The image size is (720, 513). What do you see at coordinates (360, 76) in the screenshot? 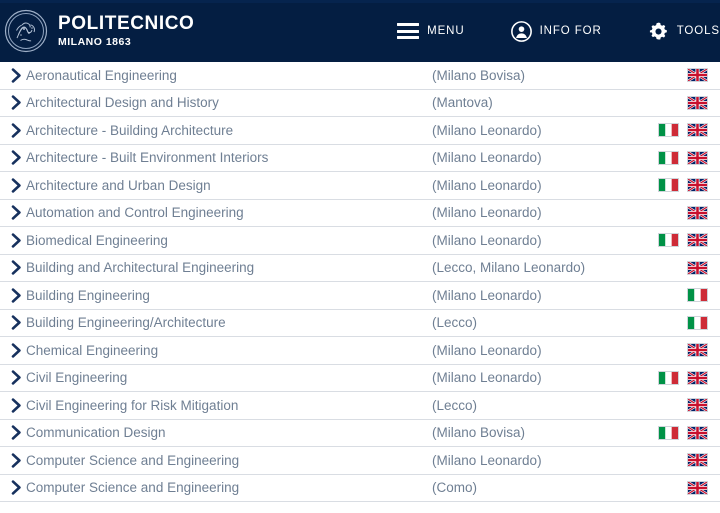
I see `course-row: Aeronautical Engineering (Milano Bovisa)` at bounding box center [360, 76].